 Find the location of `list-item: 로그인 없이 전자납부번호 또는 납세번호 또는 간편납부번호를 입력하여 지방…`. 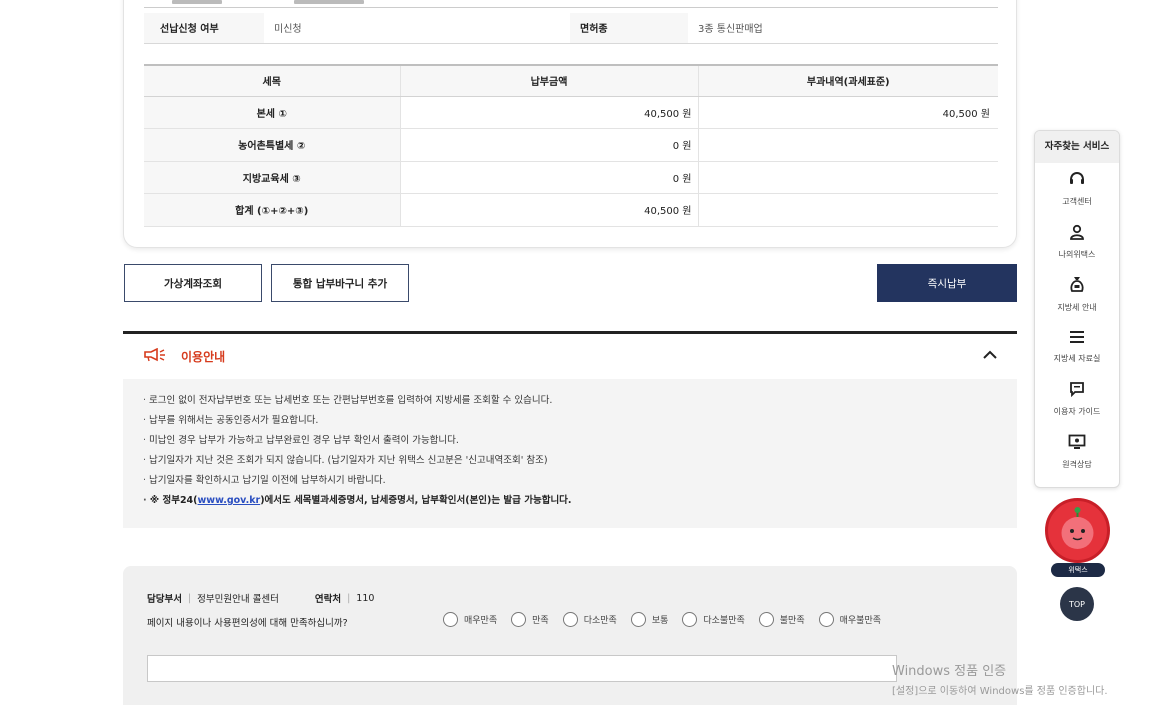

list-item: 로그인 없이 전자납부번호 또는 납세번호 또는 간편납부번호를 입력하여 지방… is located at coordinates (571, 403).